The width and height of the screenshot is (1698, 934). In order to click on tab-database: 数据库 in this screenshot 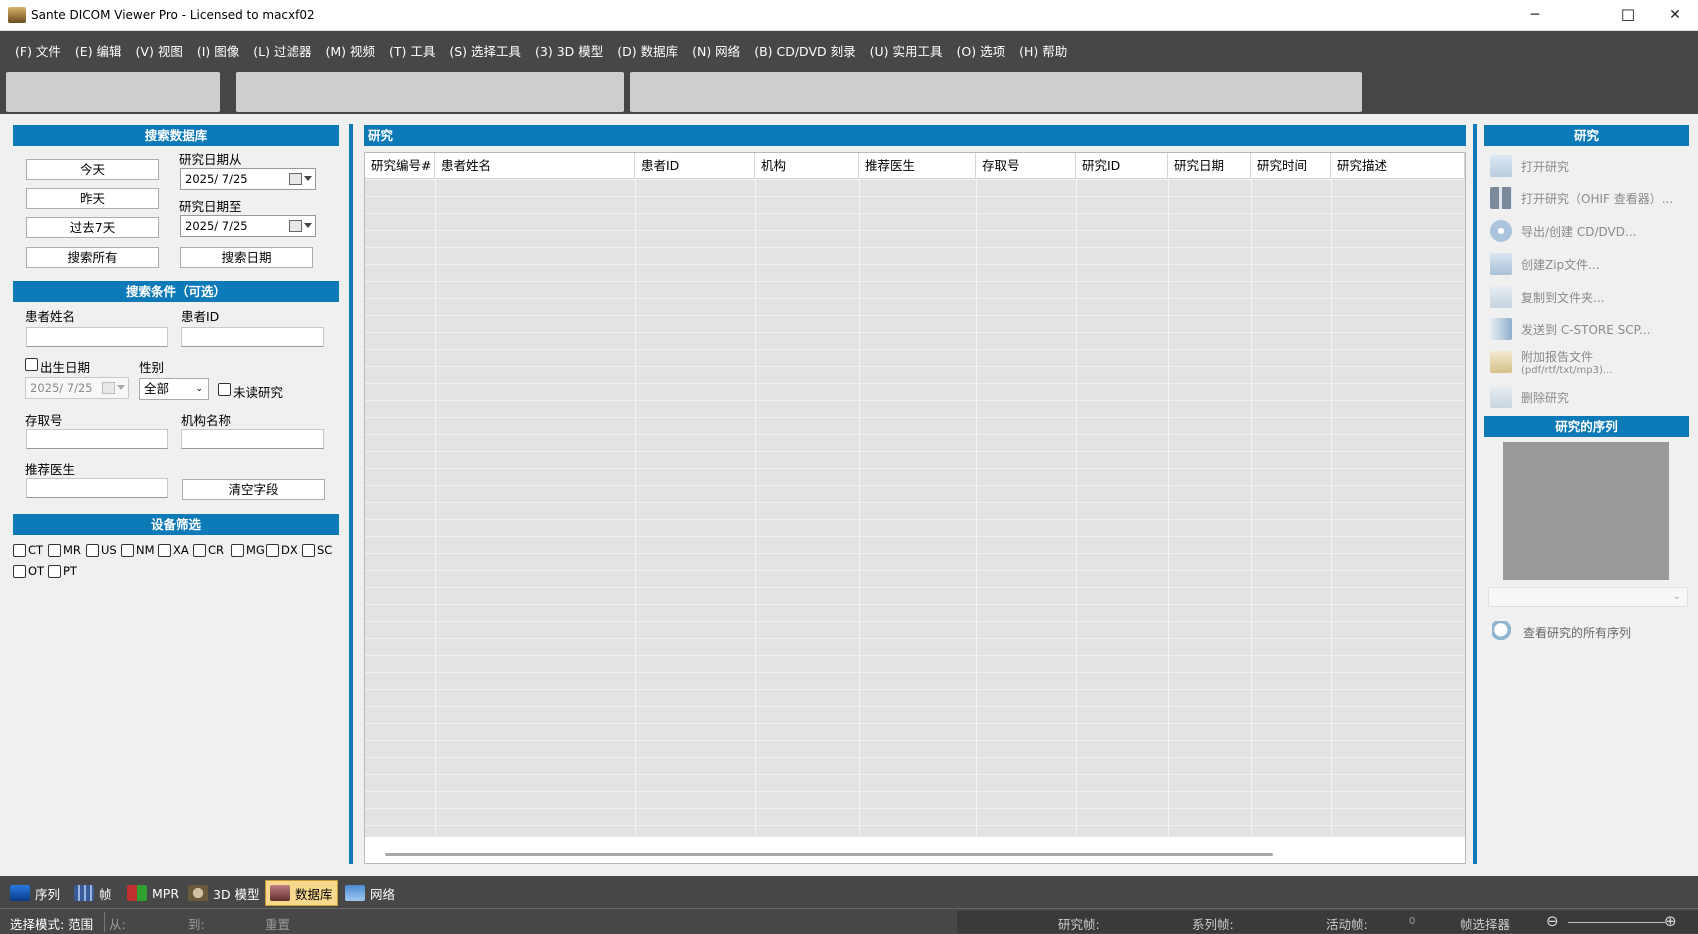, I will do `click(301, 893)`.